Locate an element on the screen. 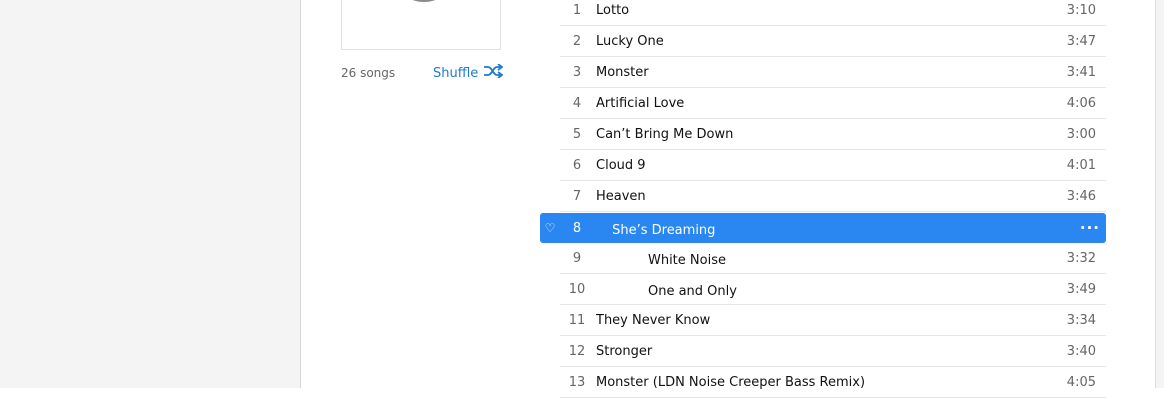 This screenshot has height=398, width=1164. heart-icon: ♡ is located at coordinates (550, 228).